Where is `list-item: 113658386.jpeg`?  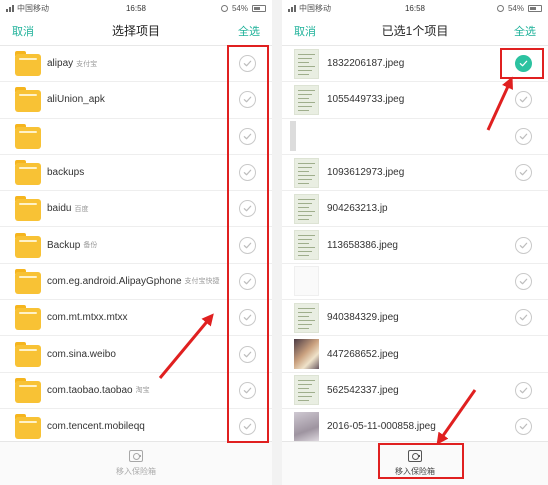
list-item: 113658386.jpeg is located at coordinates (415, 245).